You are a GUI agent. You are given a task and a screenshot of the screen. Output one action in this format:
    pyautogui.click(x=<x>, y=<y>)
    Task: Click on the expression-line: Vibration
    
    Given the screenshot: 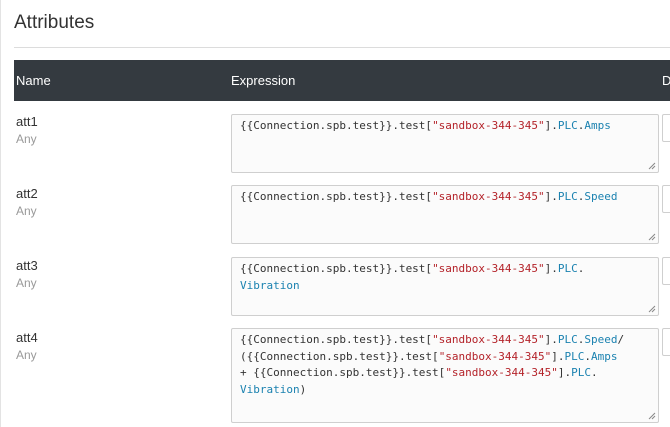 What is the action you would take?
    pyautogui.click(x=445, y=286)
    